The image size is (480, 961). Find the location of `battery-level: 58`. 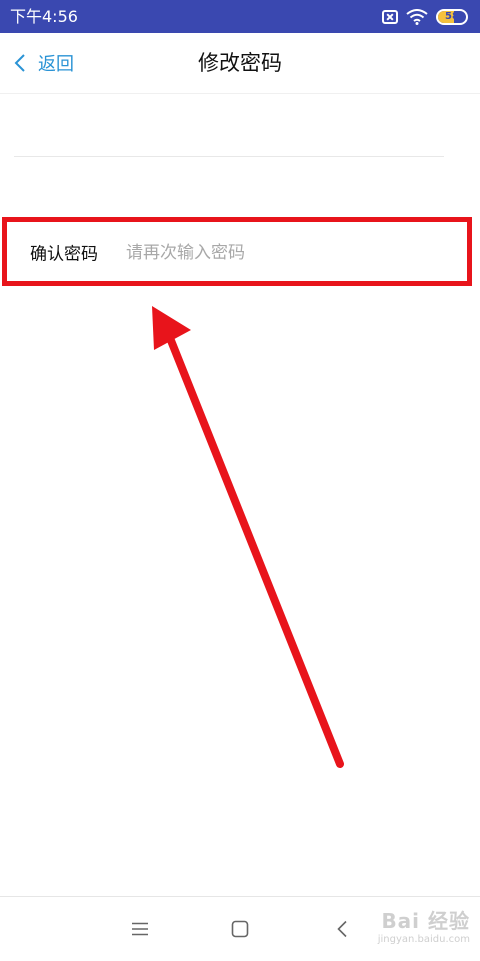

battery-level: 58 is located at coordinates (452, 16).